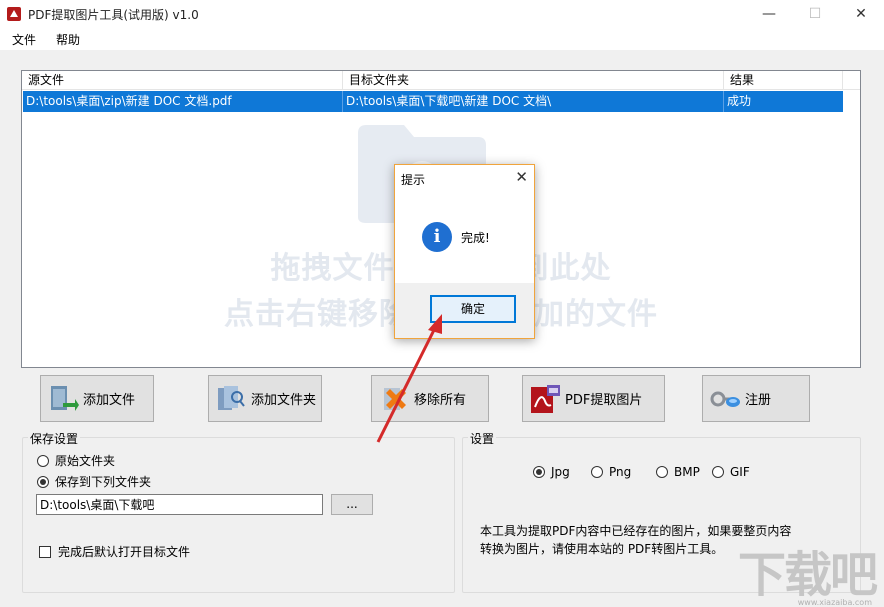  I want to click on format-settings-title: 设置, so click(482, 438).